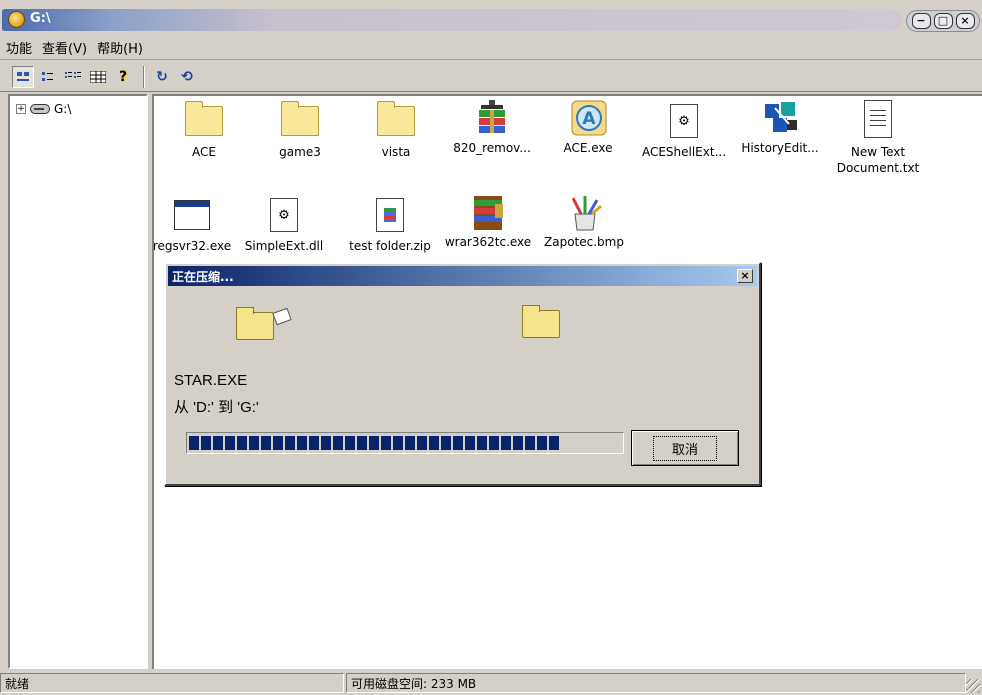 This screenshot has height=695, width=982. Describe the element at coordinates (144, 76) in the screenshot. I see `toolbar-separator` at that location.